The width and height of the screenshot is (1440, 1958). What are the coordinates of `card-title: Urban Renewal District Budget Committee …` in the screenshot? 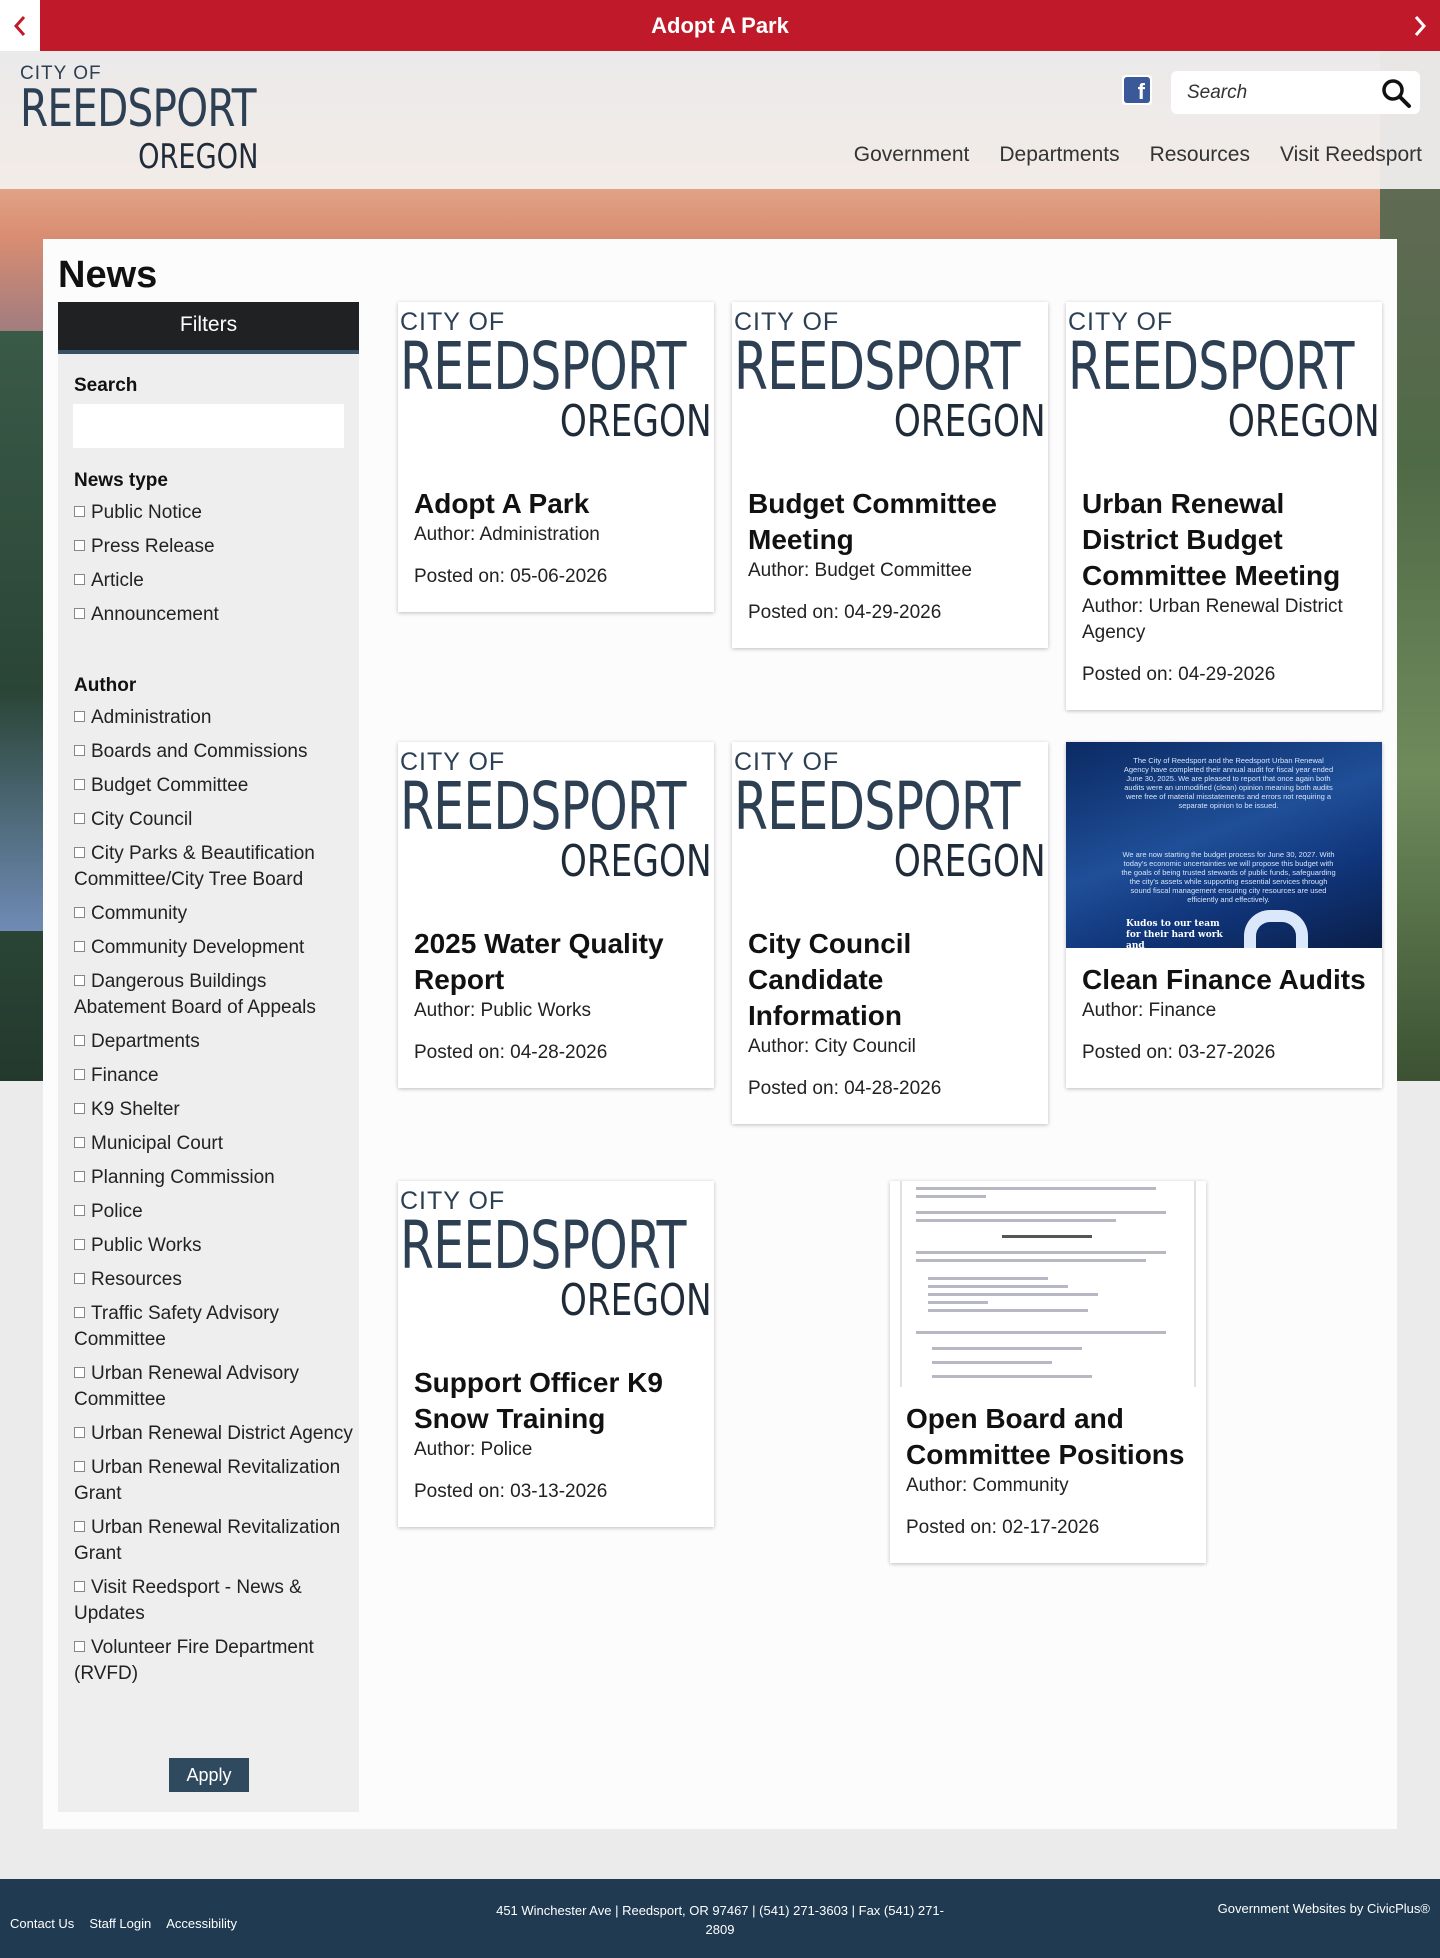 It's located at (1224, 540).